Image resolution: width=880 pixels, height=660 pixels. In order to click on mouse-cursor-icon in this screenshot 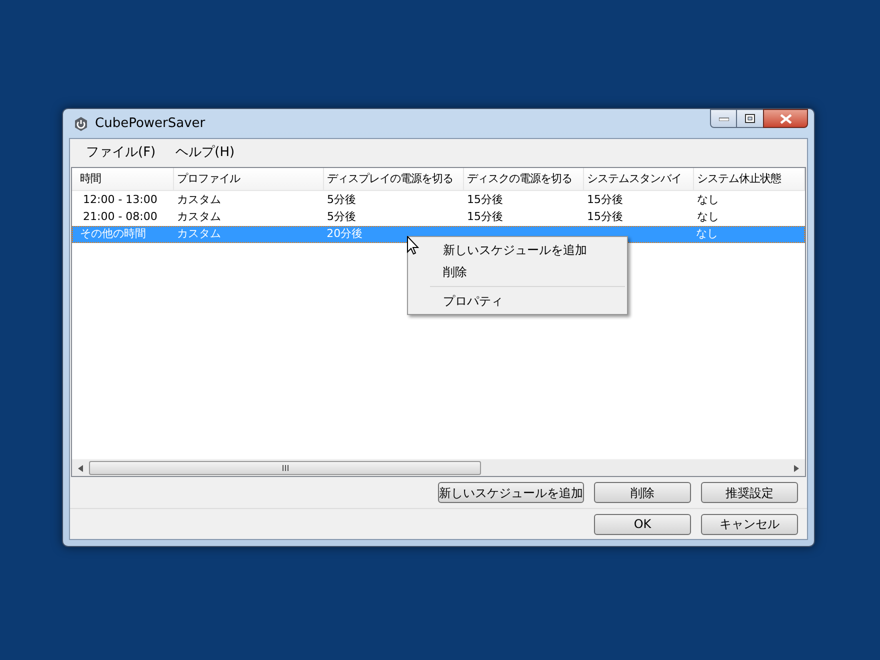, I will do `click(413, 245)`.